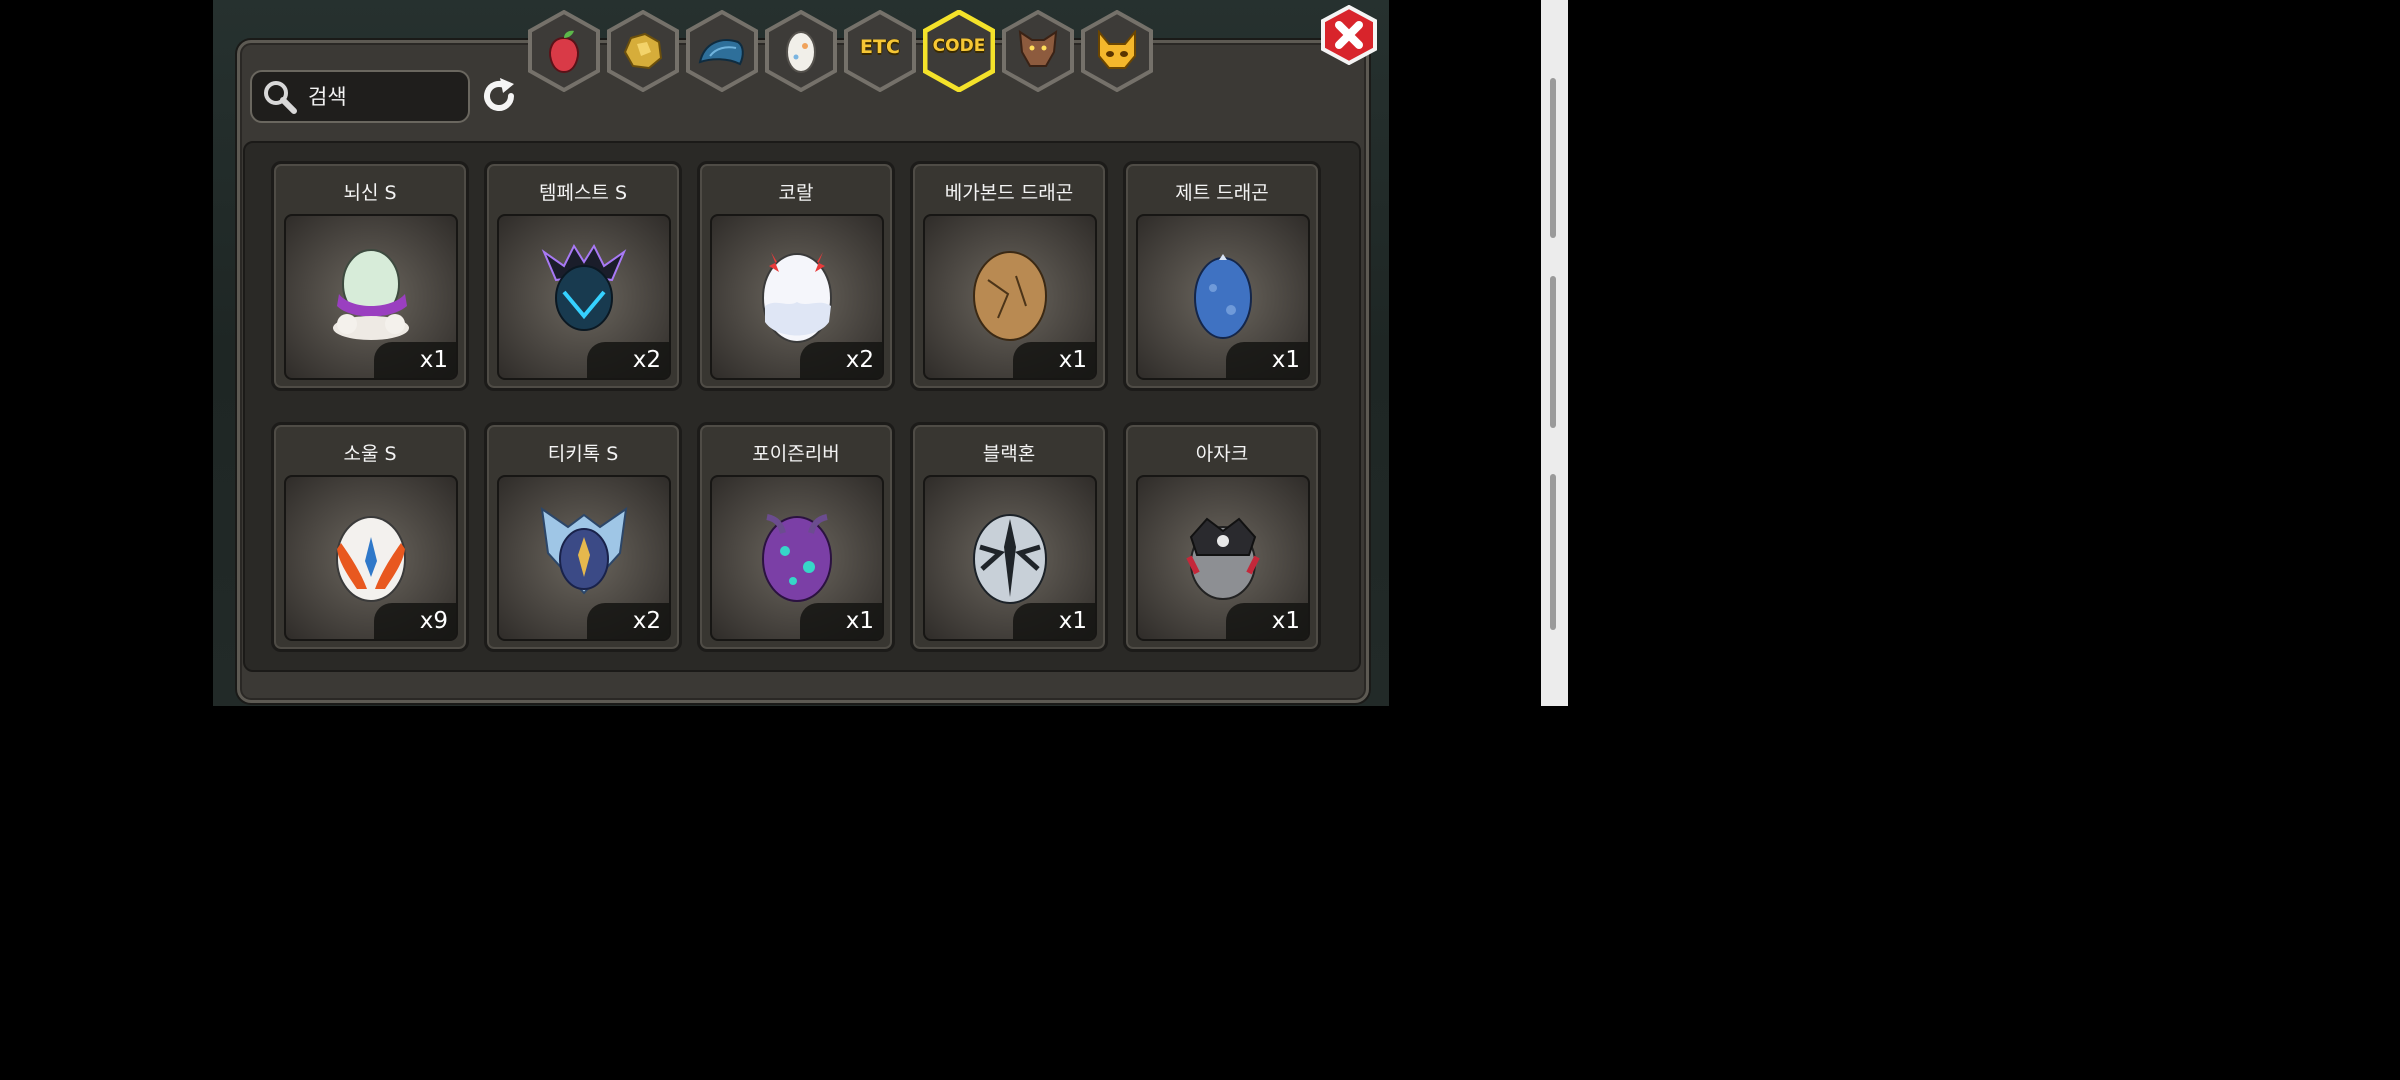 The width and height of the screenshot is (2400, 1080). I want to click on horned-mask-icon, so click(1117, 49).